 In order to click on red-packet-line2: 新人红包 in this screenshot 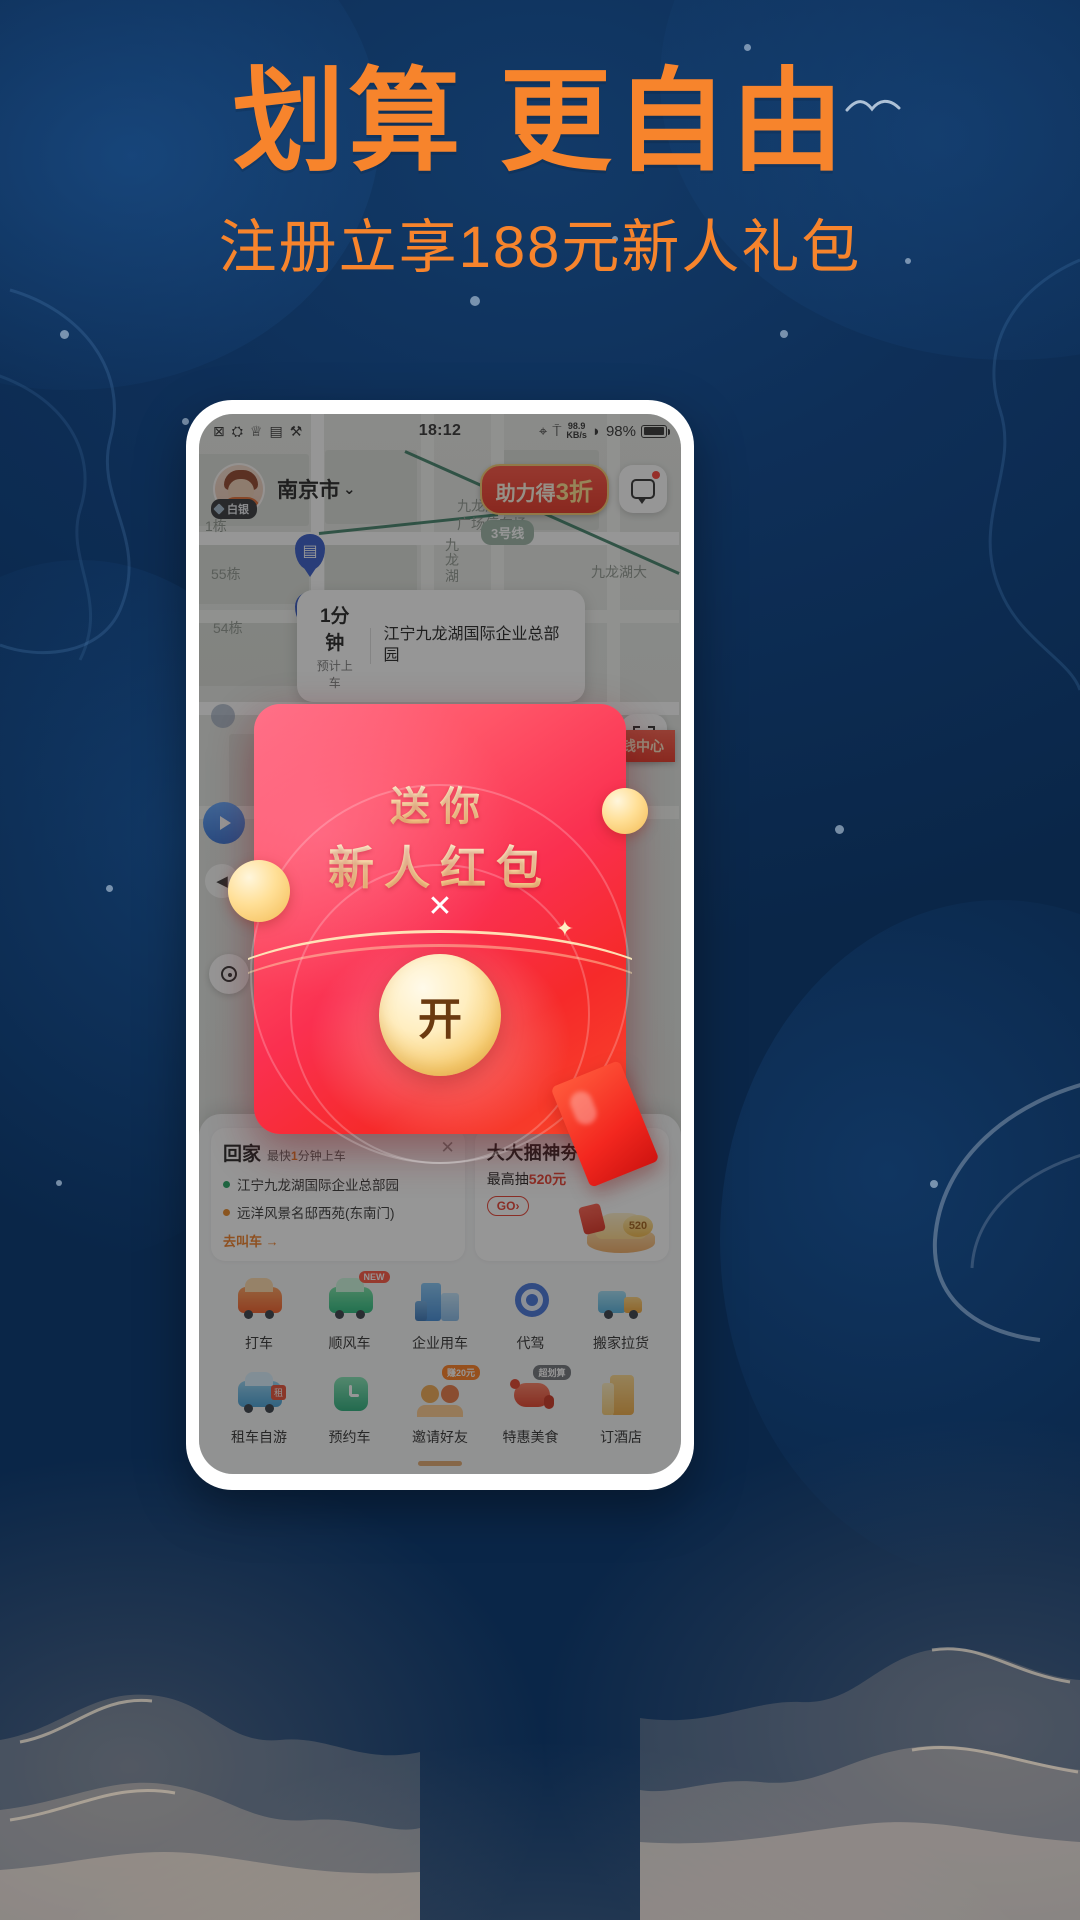, I will do `click(440, 865)`.